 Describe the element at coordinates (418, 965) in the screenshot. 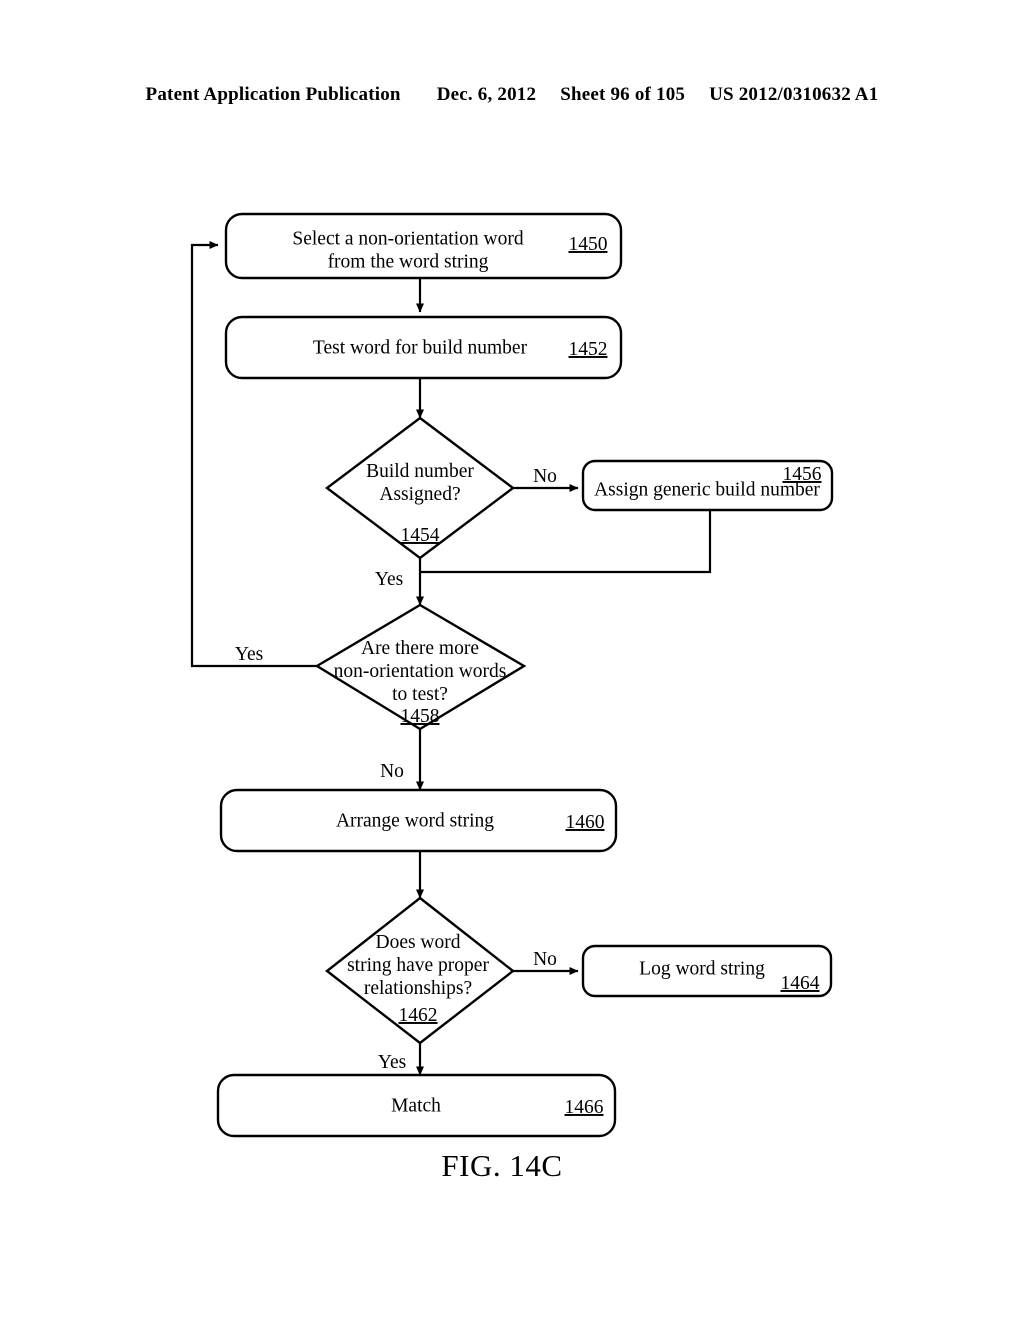

I see `proper-relationships-line2: string have proper` at that location.